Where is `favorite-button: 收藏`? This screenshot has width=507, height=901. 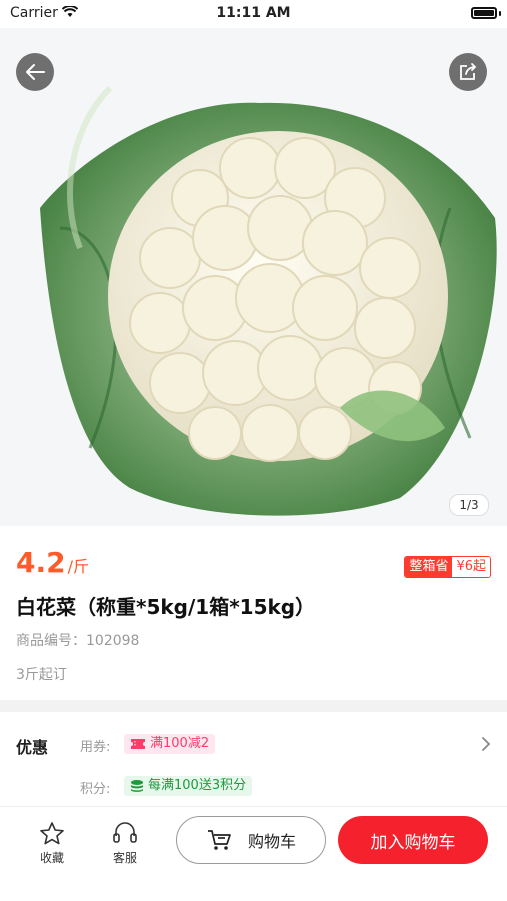 favorite-button: 收藏 is located at coordinates (52, 843).